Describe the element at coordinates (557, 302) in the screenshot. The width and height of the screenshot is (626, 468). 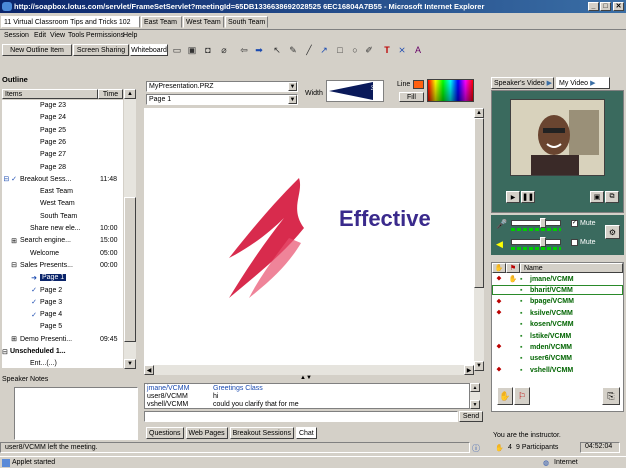
I see `participant-row: ⬥ ▪ bpage/VCMM` at that location.